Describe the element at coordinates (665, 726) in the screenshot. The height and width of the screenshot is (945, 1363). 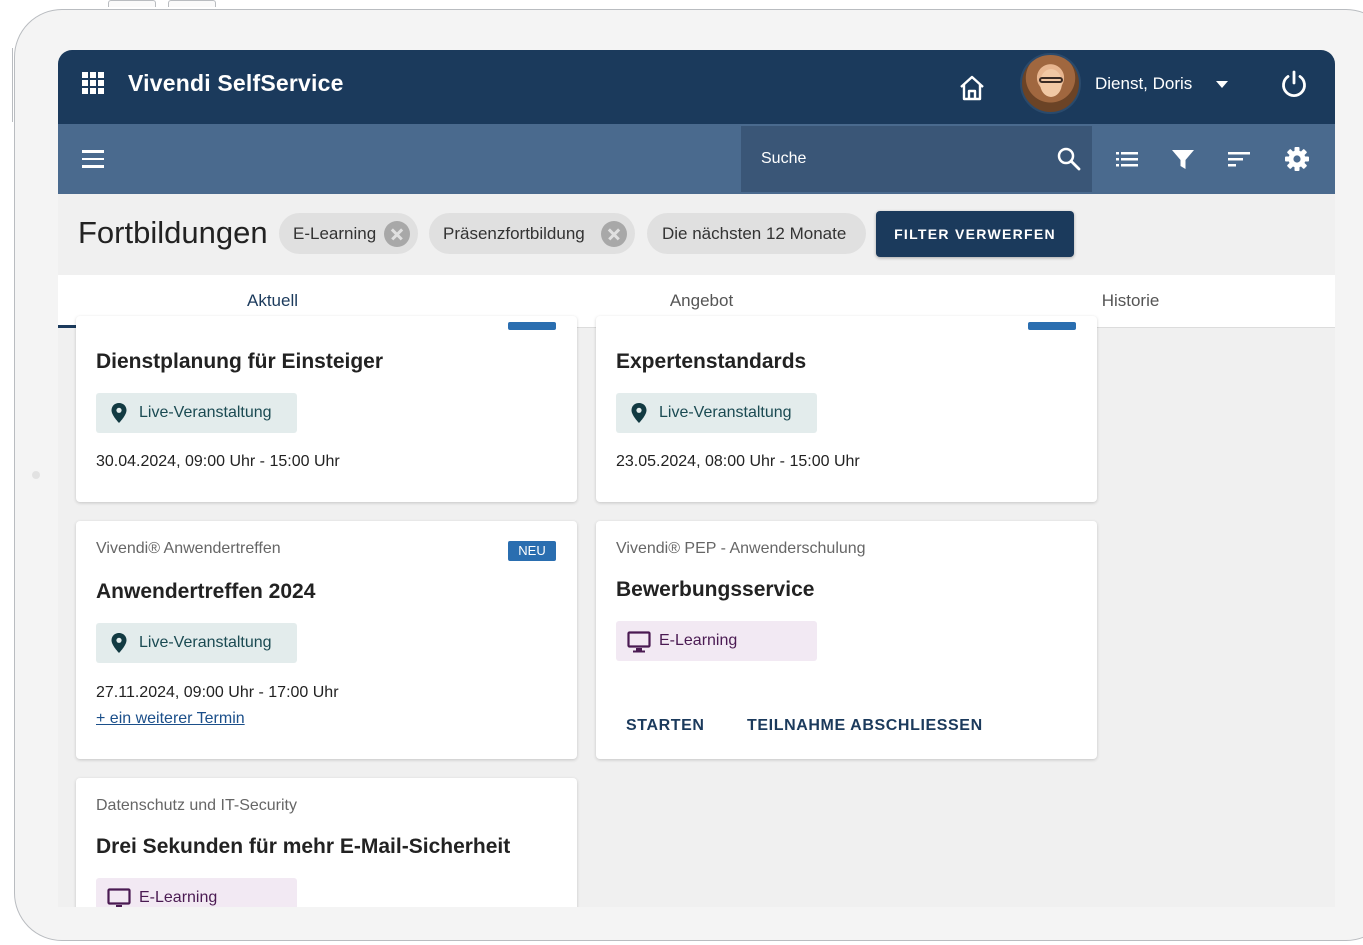
I see `start-button: STARTEN` at that location.